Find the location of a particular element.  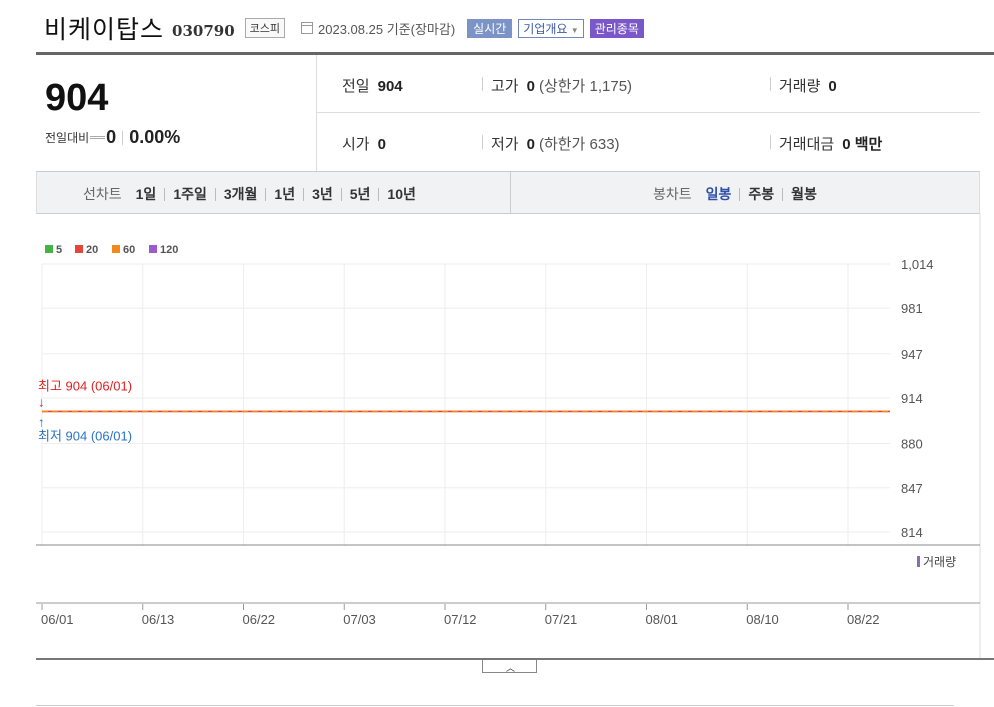

volume: 거래량 0 is located at coordinates (808, 86).